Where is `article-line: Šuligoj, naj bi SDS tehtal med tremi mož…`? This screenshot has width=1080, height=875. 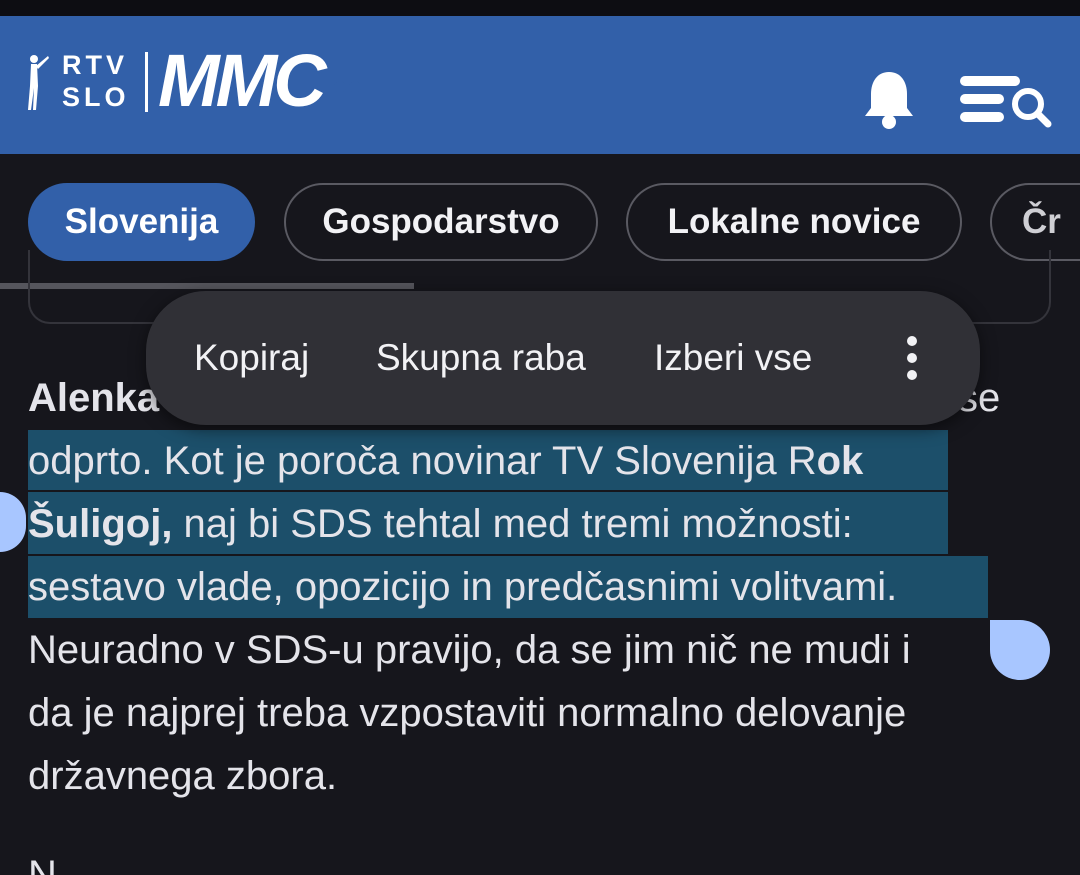
article-line: Šuligoj, naj bi SDS tehtal med tremi mož… is located at coordinates (440, 524).